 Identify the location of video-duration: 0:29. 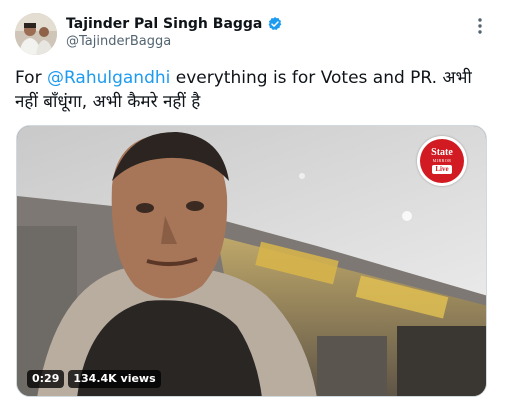
(46, 379).